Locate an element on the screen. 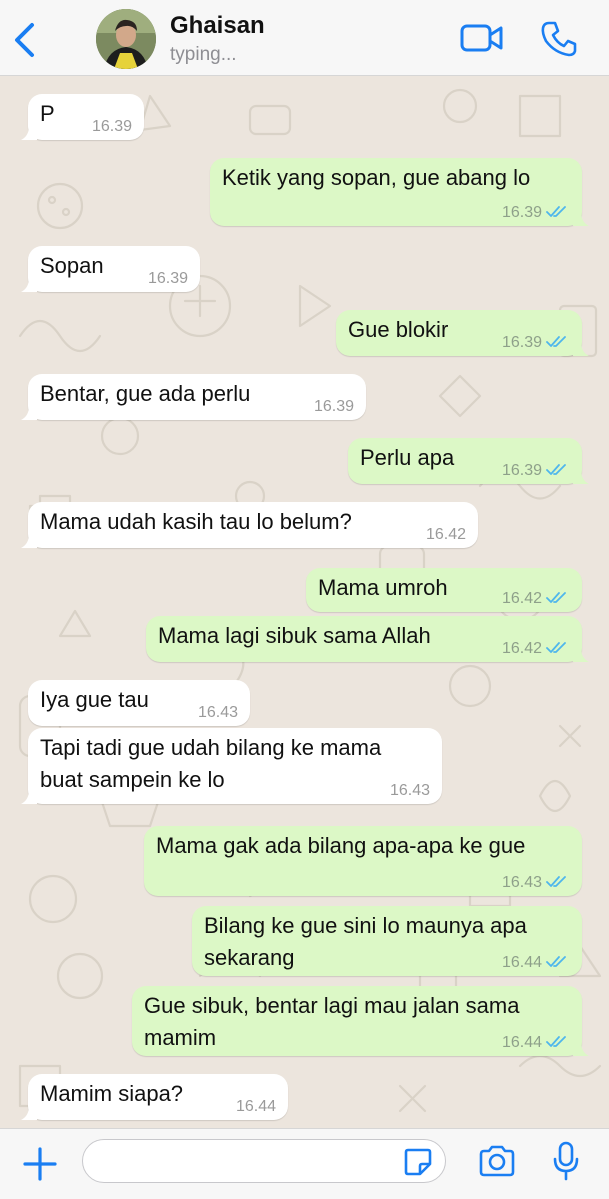  outgoing-message-bubble: Ketik yang sopan, gue abang lo 16.39 is located at coordinates (399, 192).